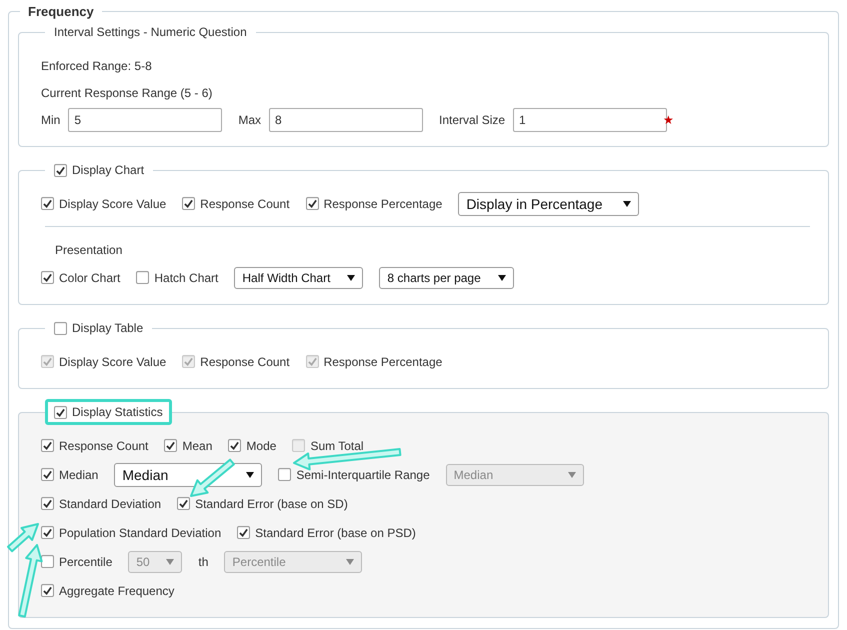 Image resolution: width=847 pixels, height=630 pixels. Describe the element at coordinates (186, 277) in the screenshot. I see `checkbox-label: Hatch Chart` at that location.